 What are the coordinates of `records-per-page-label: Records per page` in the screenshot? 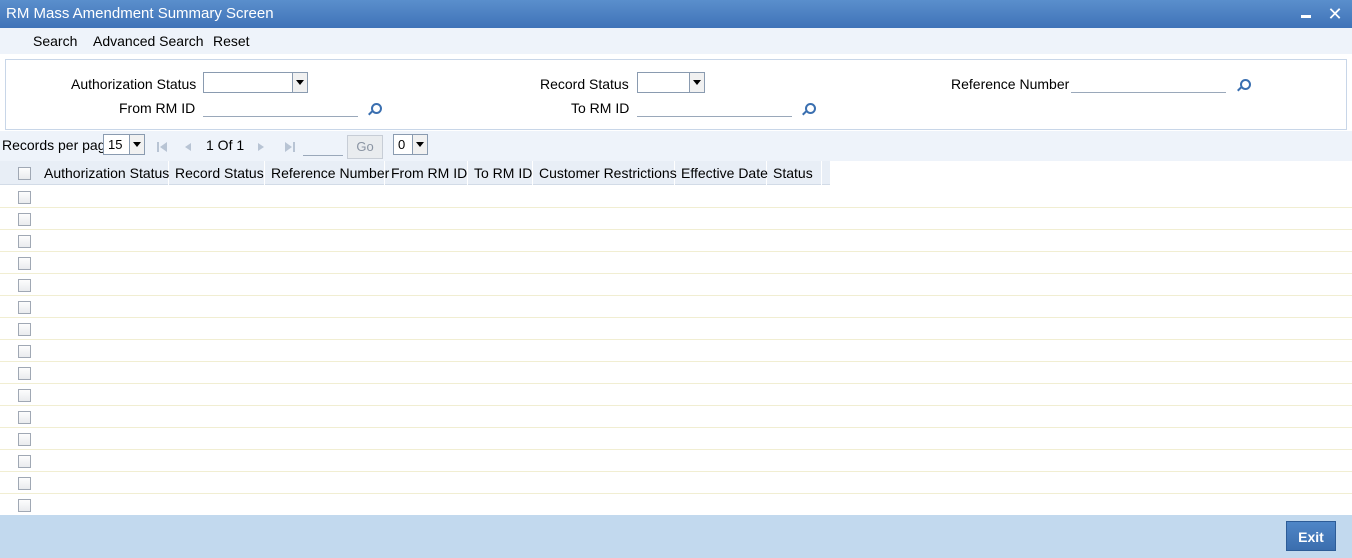 It's located at (58, 145).